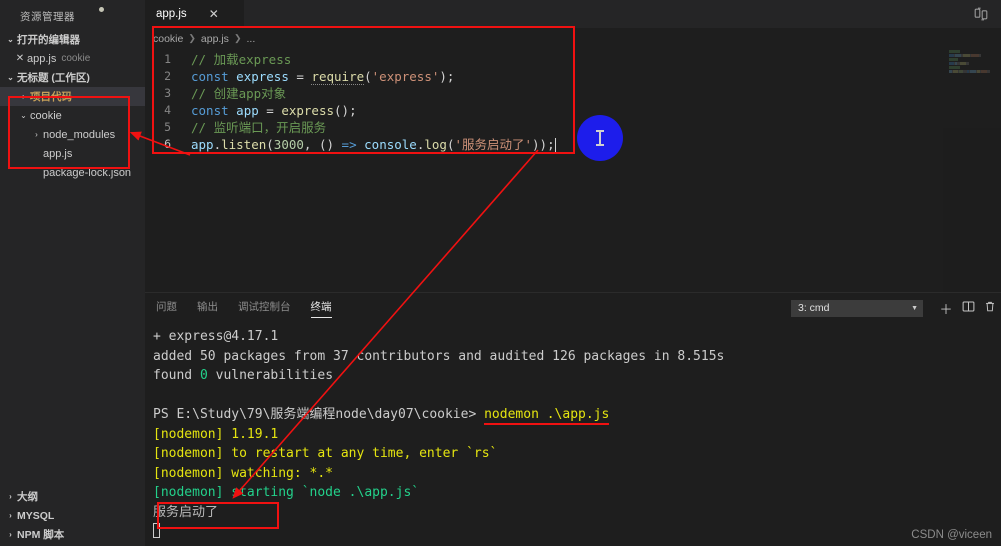 This screenshot has height=546, width=1001. What do you see at coordinates (36, 515) in the screenshot?
I see `section-mysql-label: MYSQL` at bounding box center [36, 515].